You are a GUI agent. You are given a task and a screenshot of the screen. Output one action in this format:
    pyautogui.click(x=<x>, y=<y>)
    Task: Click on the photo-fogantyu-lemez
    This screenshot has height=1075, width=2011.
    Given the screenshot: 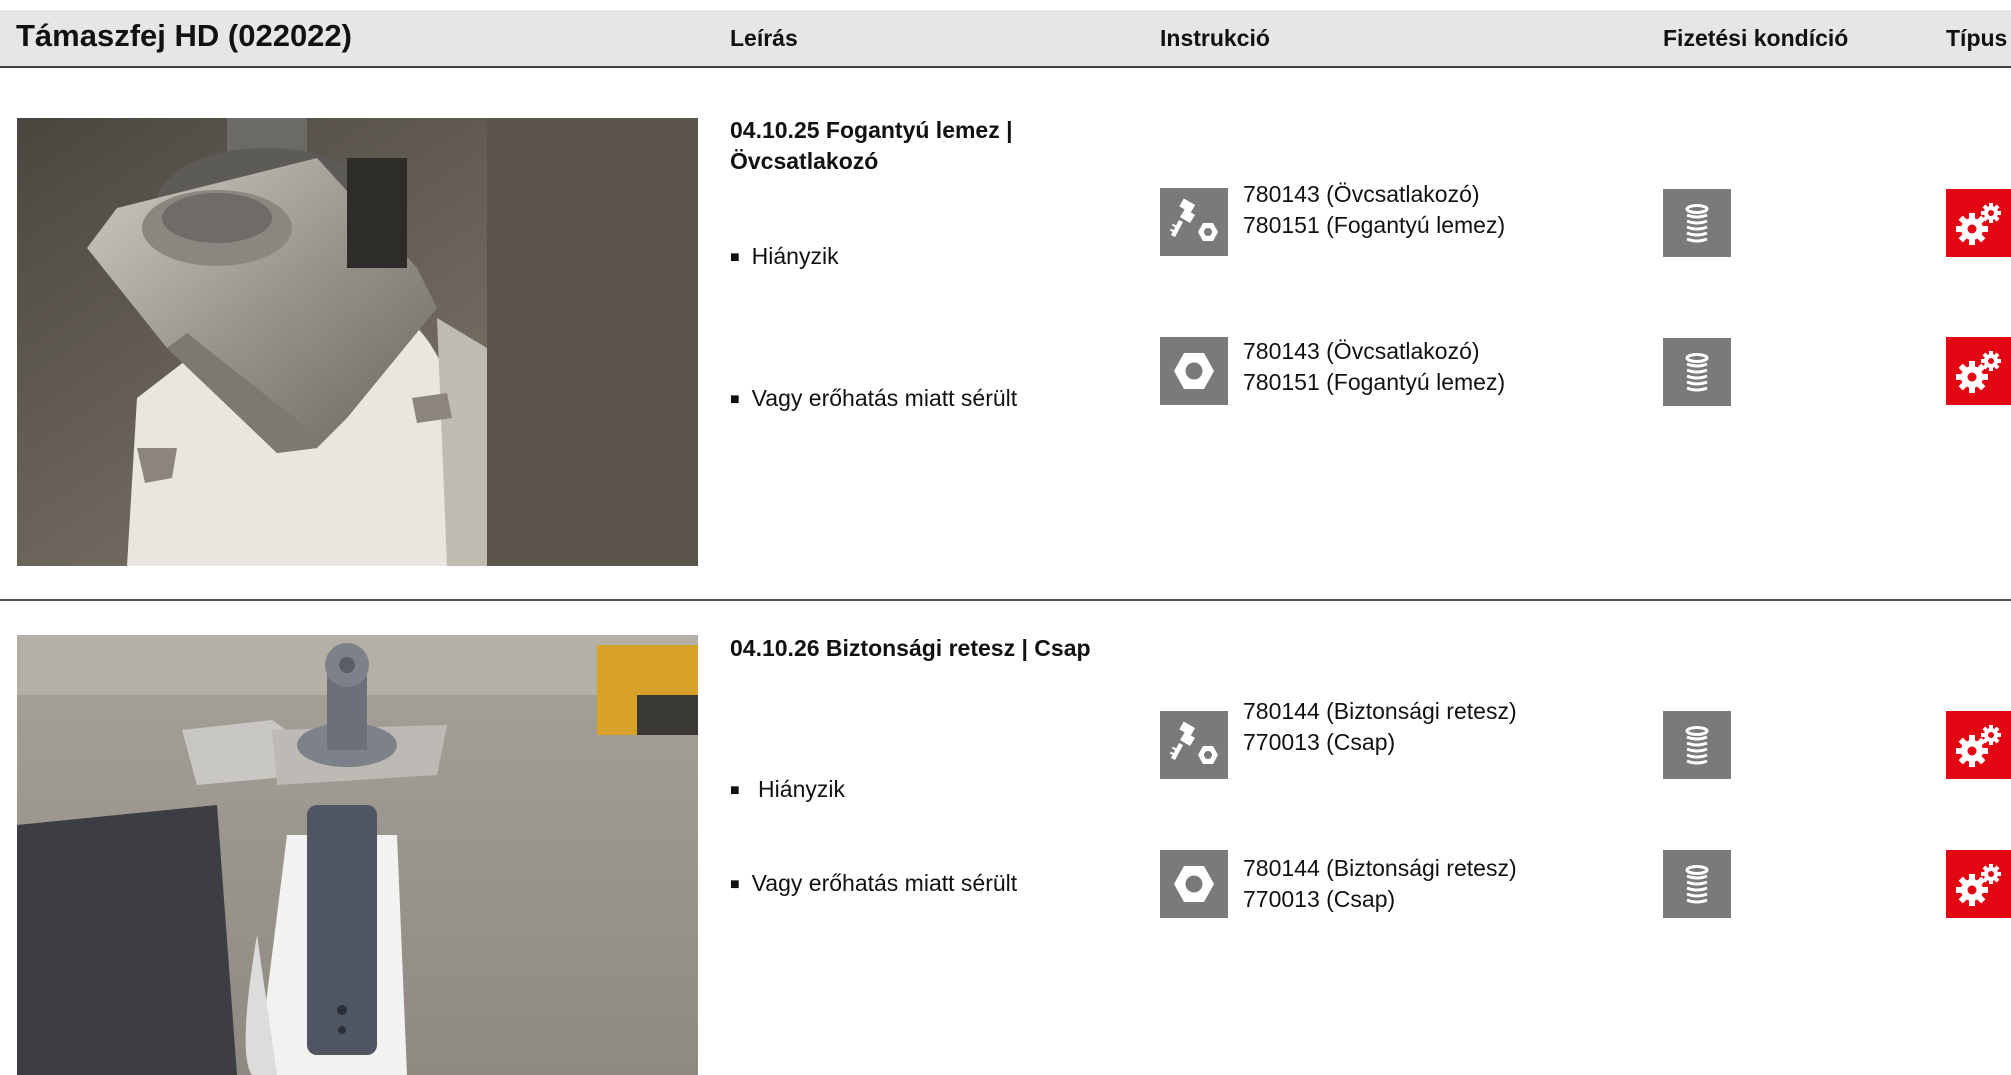 What is the action you would take?
    pyautogui.click(x=357, y=342)
    